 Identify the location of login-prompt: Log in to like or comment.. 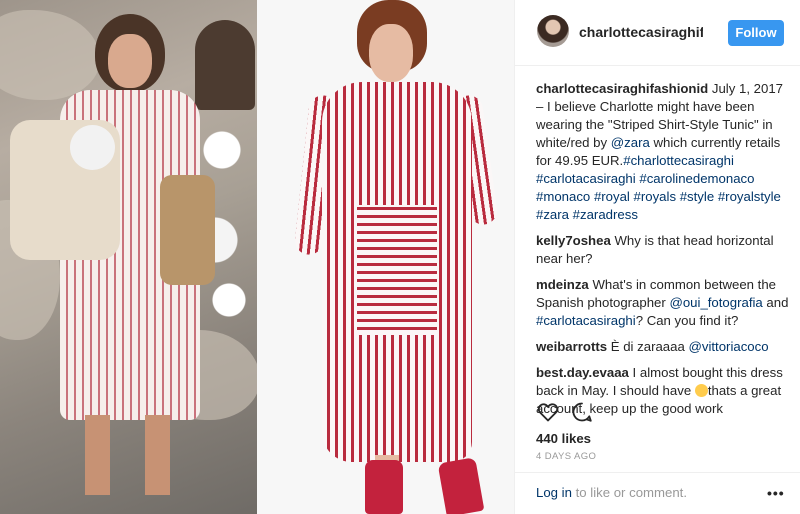
(611, 492).